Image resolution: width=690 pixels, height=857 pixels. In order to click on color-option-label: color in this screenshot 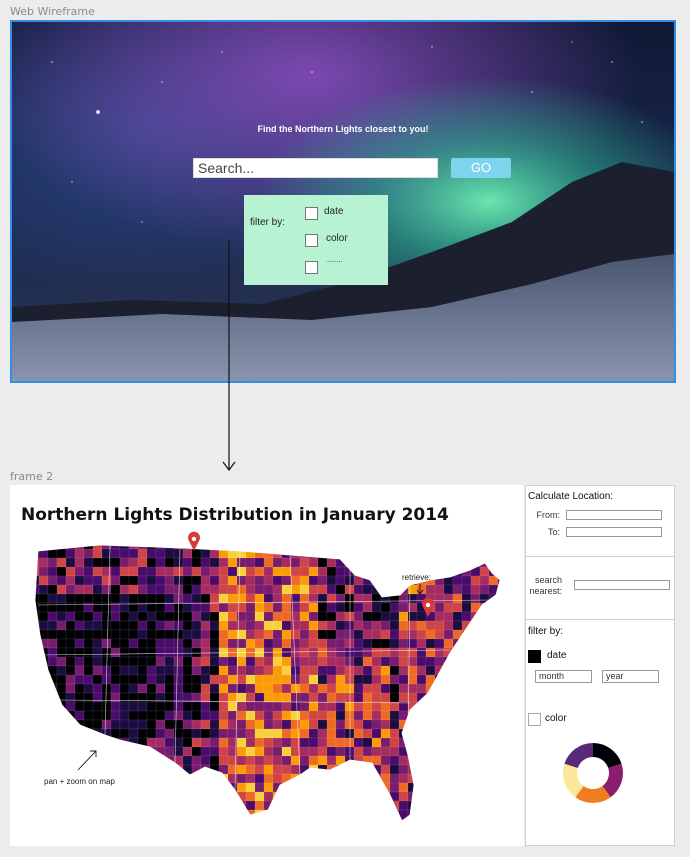, I will do `click(337, 238)`.